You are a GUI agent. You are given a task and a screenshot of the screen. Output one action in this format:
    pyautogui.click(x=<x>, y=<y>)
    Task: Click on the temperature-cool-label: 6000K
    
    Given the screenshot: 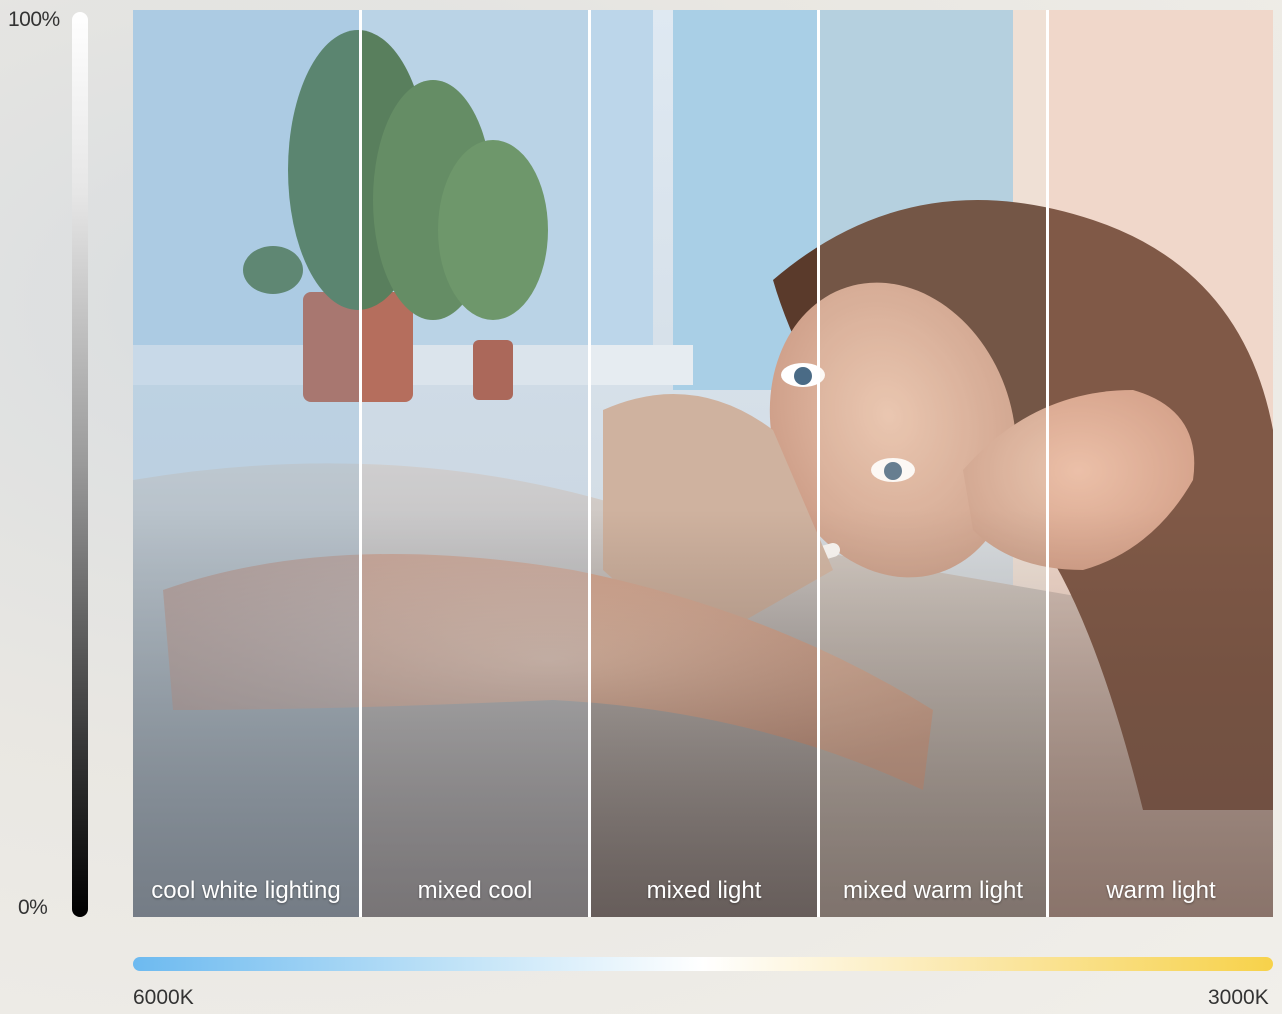 What is the action you would take?
    pyautogui.click(x=163, y=997)
    